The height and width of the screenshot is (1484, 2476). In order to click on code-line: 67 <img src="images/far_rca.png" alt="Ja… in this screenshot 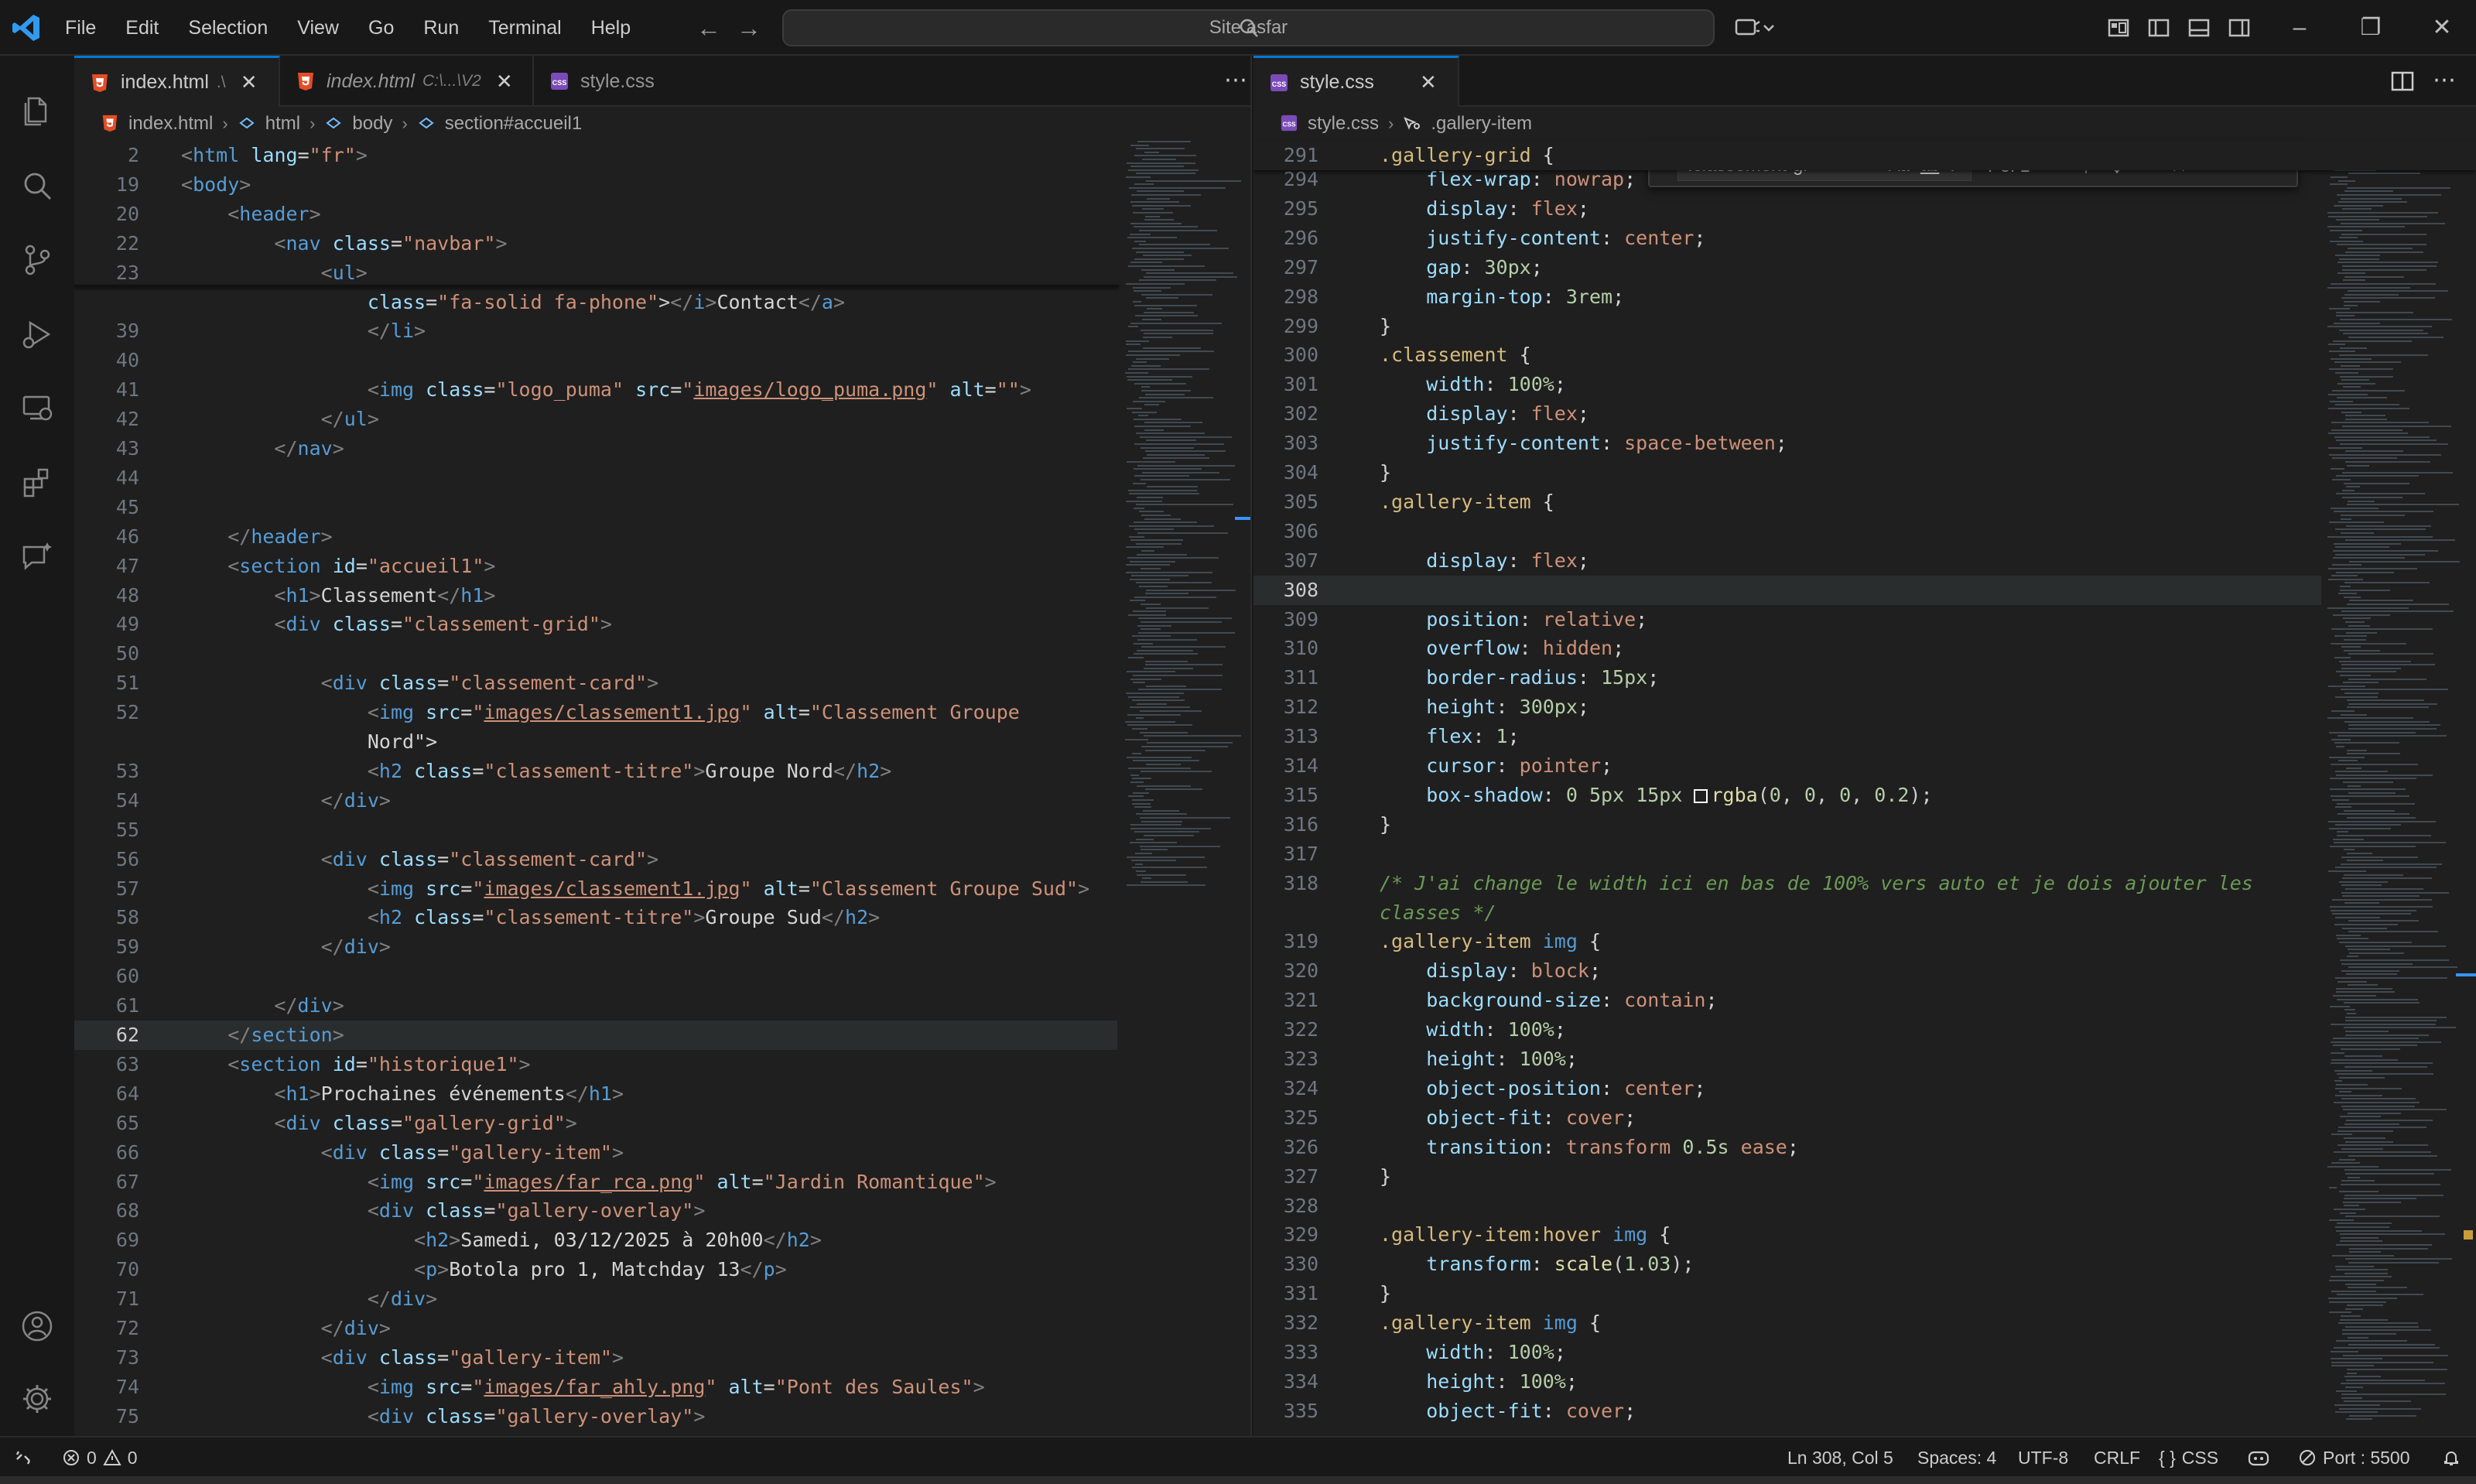, I will do `click(662, 1182)`.